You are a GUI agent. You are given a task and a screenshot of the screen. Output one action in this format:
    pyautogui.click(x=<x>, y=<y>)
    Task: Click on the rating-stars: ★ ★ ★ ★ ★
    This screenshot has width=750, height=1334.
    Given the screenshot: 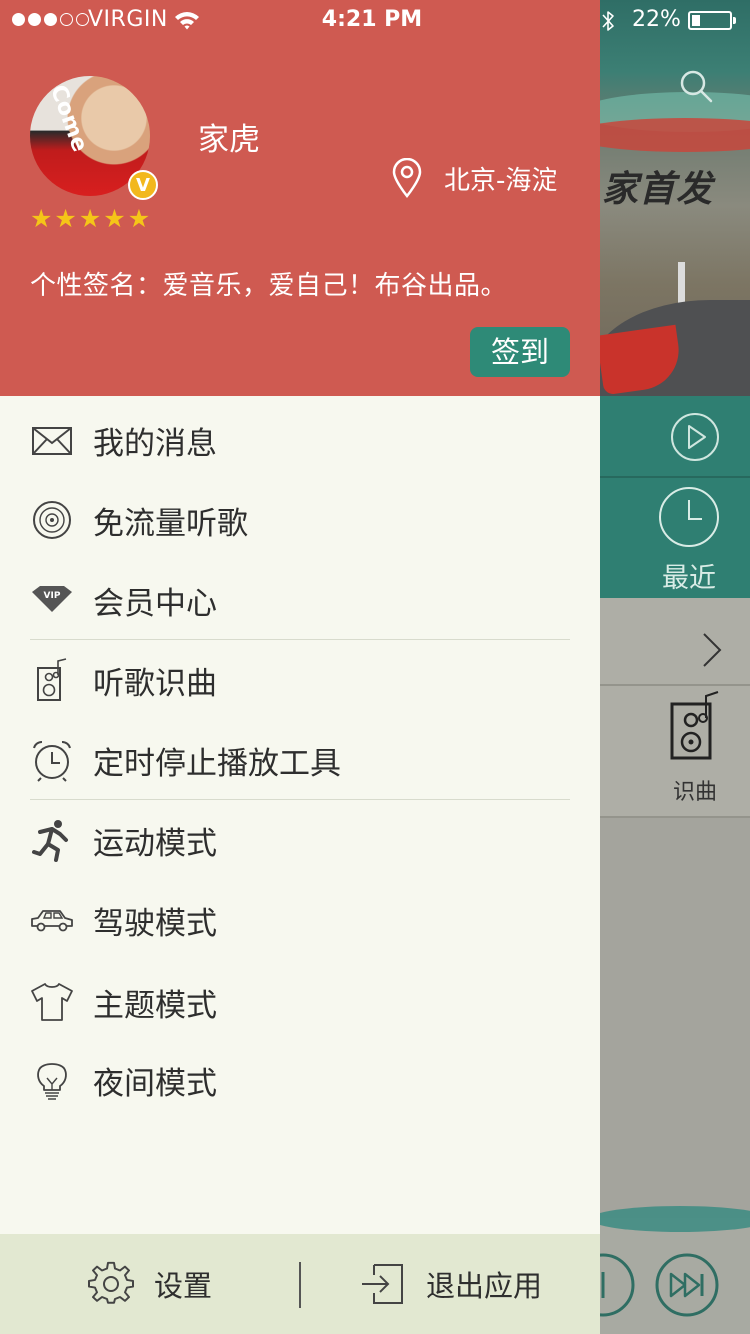 What is the action you would take?
    pyautogui.click(x=90, y=218)
    